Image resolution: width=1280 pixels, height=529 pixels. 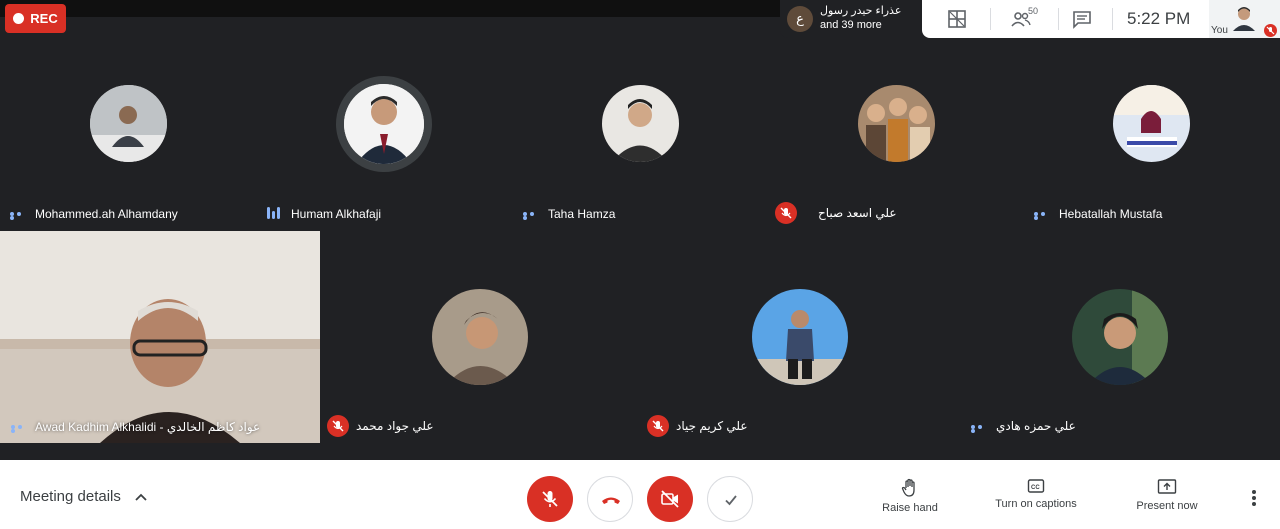 I want to click on captions-icon: CC, so click(x=1036, y=486).